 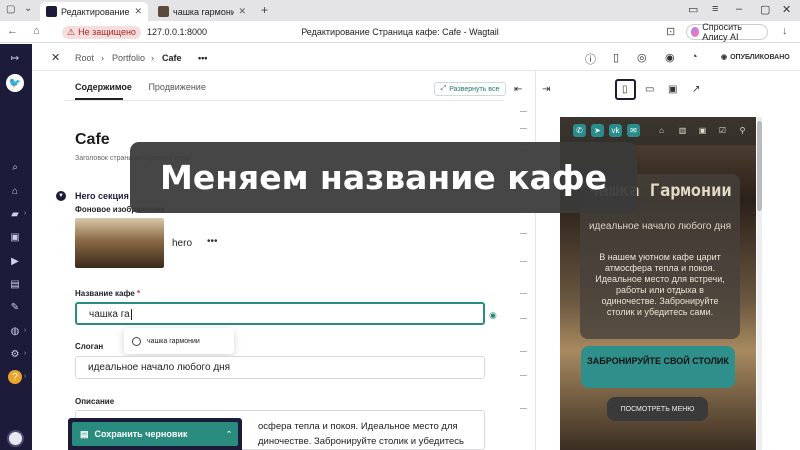 I want to click on tab-list-chevron-icon: ⌄, so click(x=28, y=8).